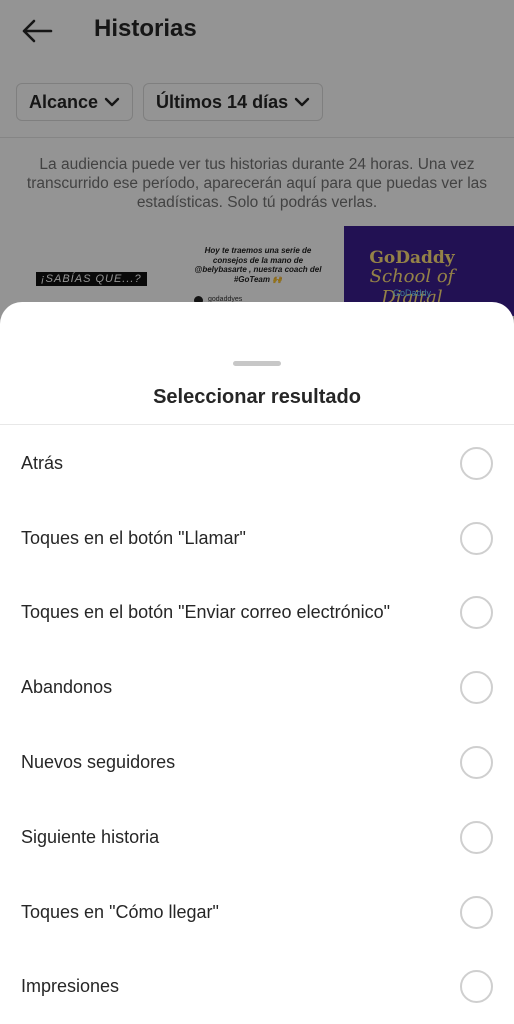 The image size is (514, 1024). I want to click on result-option: Toques en el botón "Llamar", so click(257, 538).